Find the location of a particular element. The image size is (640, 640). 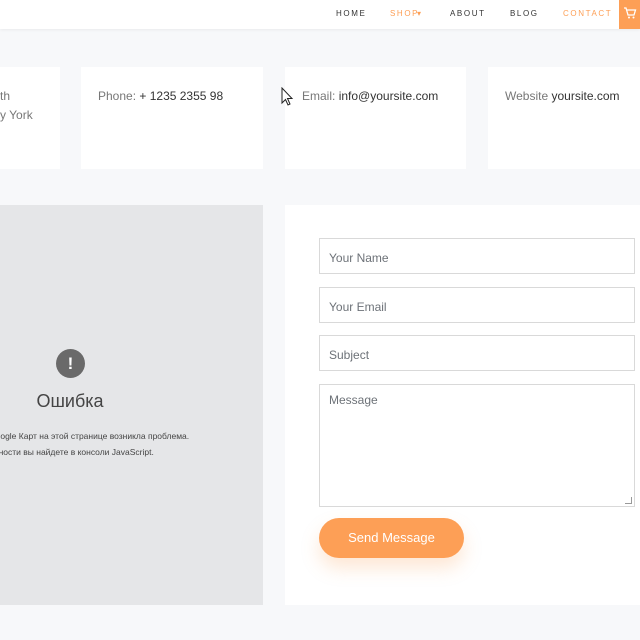

address-card: th y York is located at coordinates (30, 118).